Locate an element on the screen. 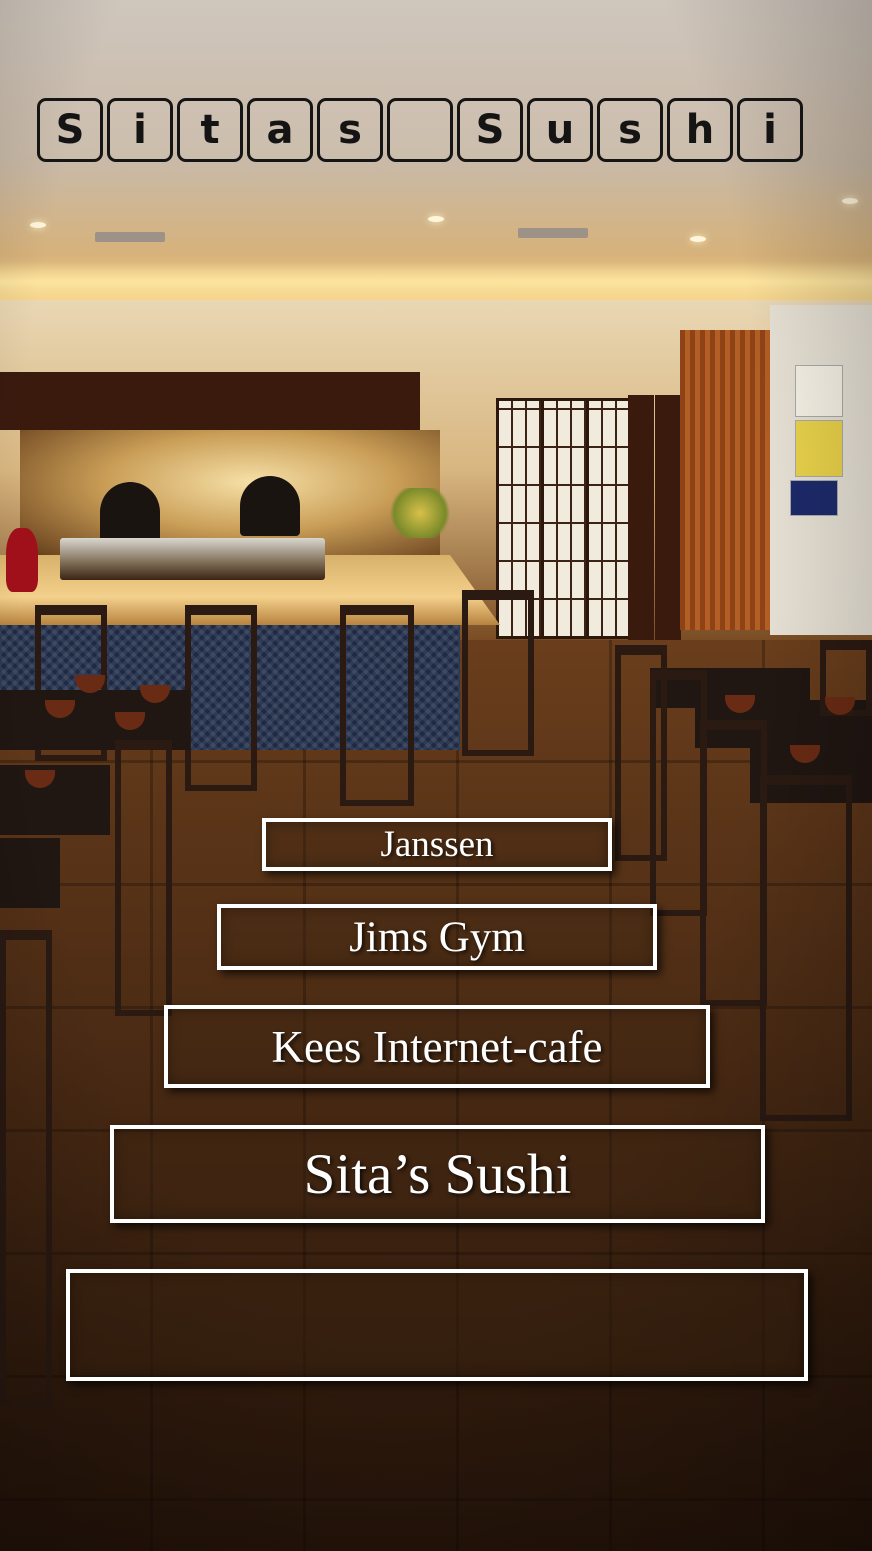  menu-button-empty is located at coordinates (437, 1325).